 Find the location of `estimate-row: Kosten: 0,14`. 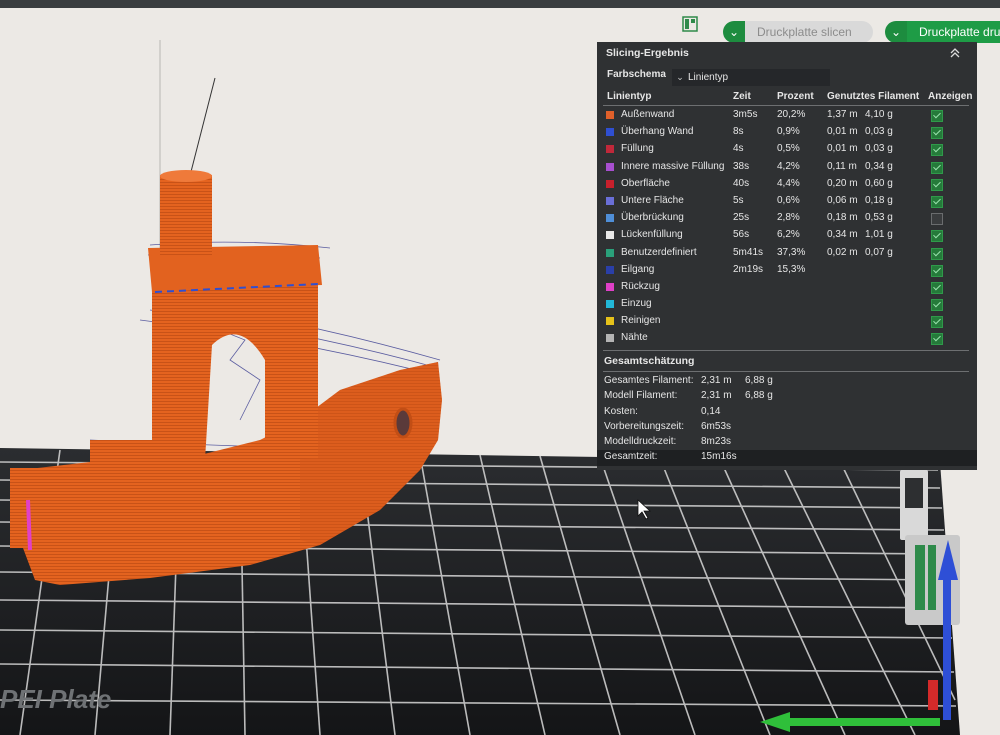

estimate-row: Kosten: 0,14 is located at coordinates (787, 412).